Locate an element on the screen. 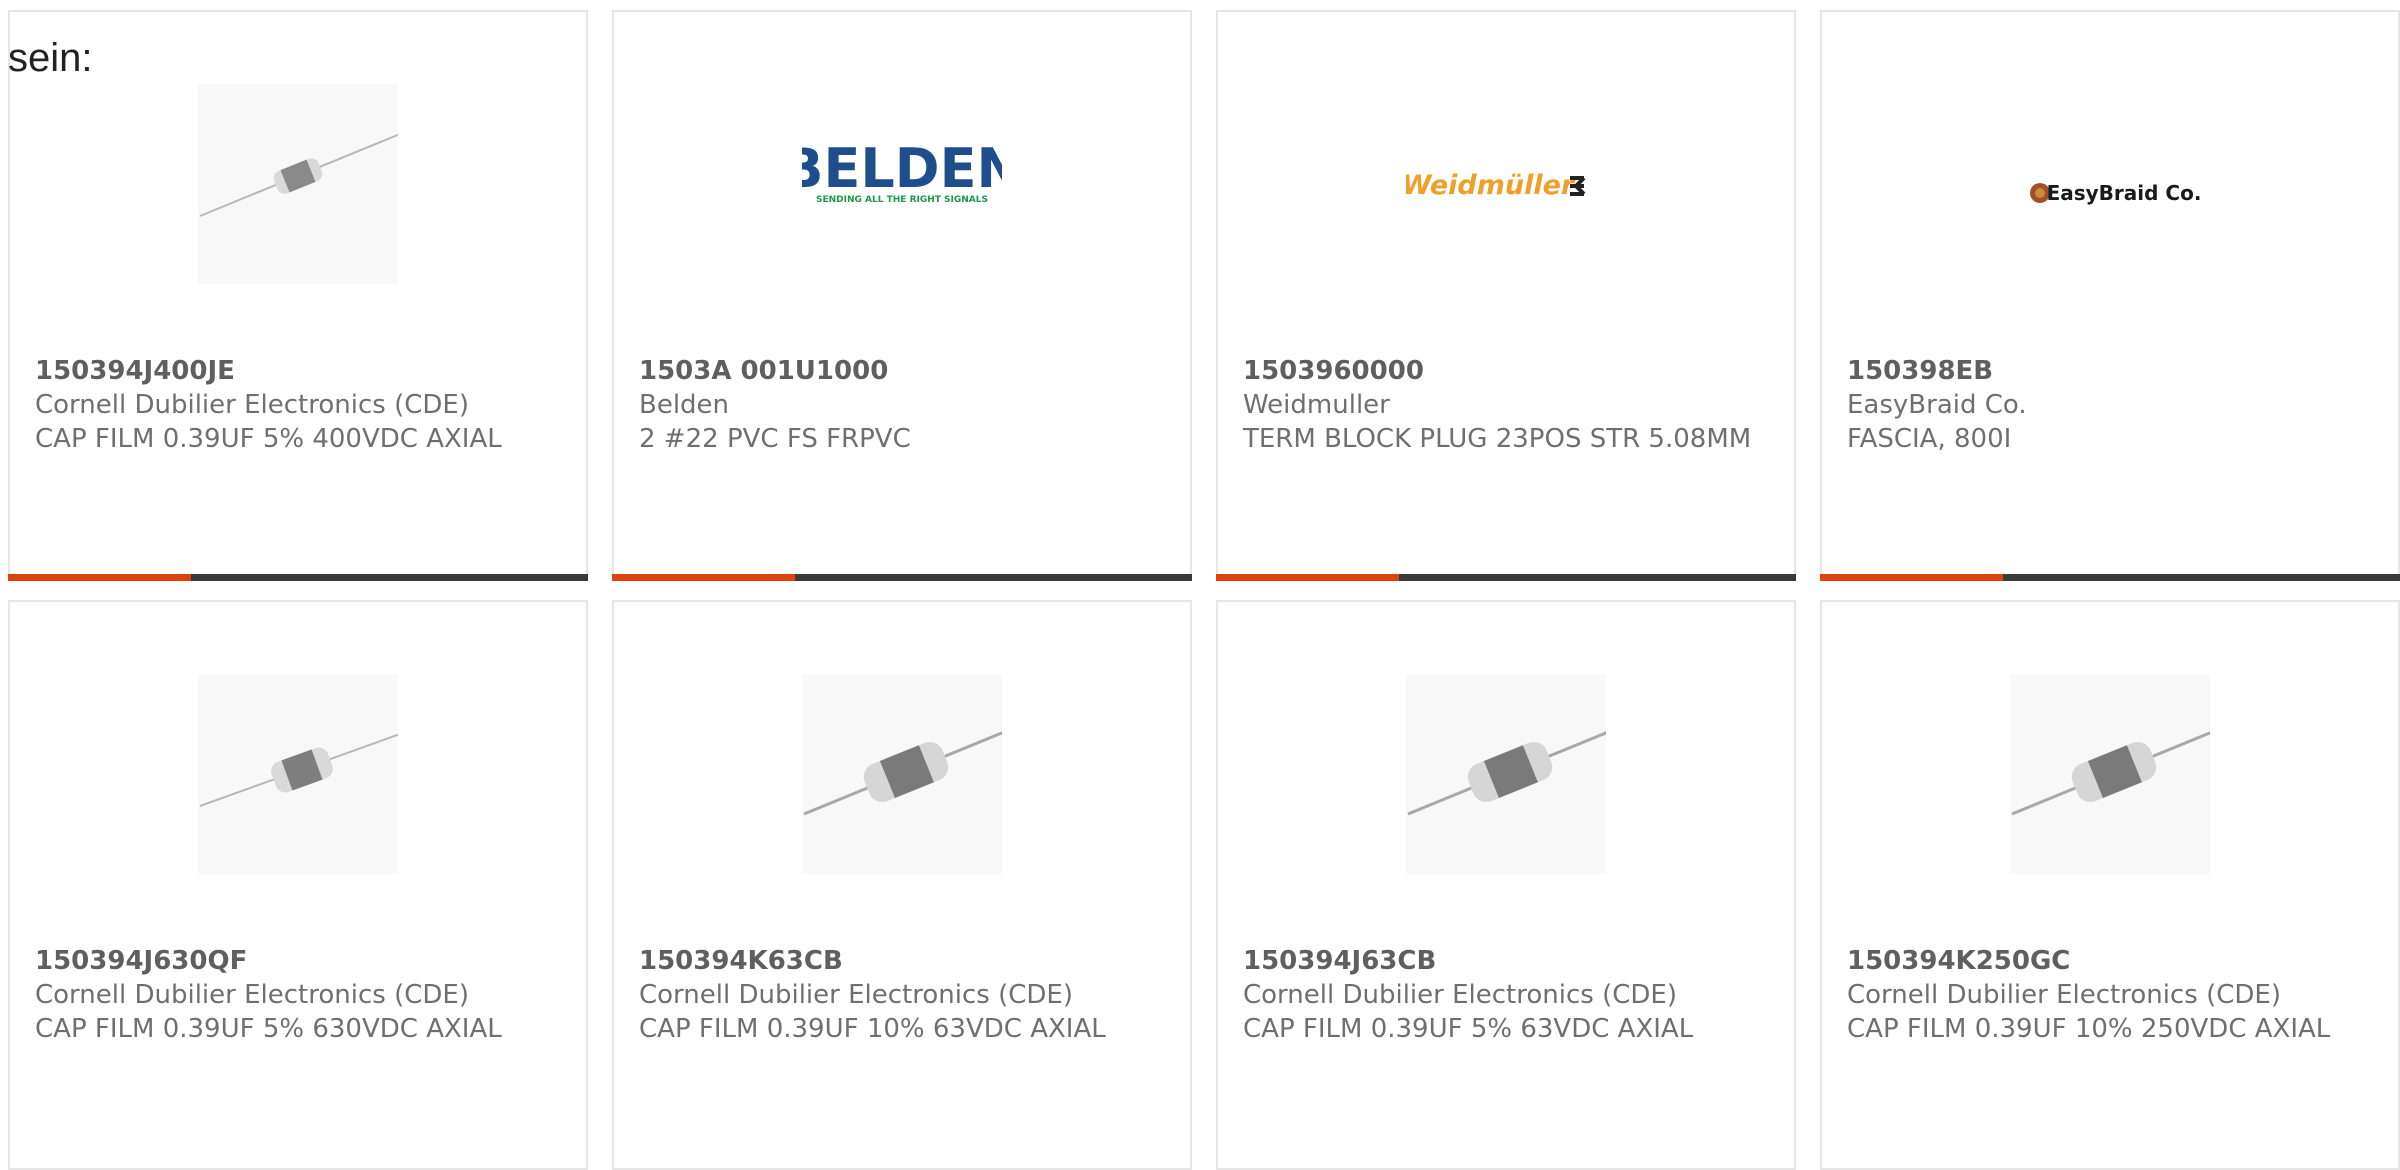  weidmuller-logo-icon: Weidmüller is located at coordinates (1494, 185).